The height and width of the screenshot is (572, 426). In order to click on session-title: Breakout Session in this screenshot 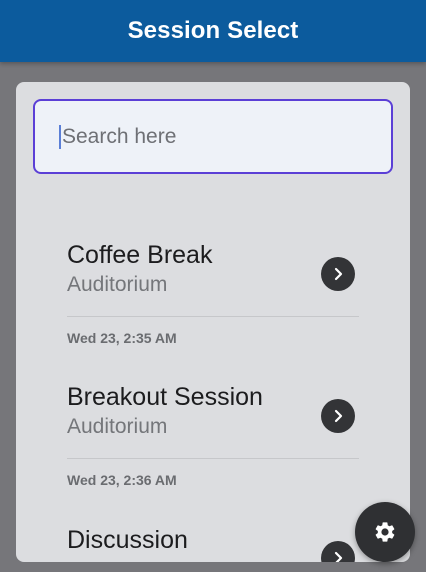, I will do `click(165, 397)`.